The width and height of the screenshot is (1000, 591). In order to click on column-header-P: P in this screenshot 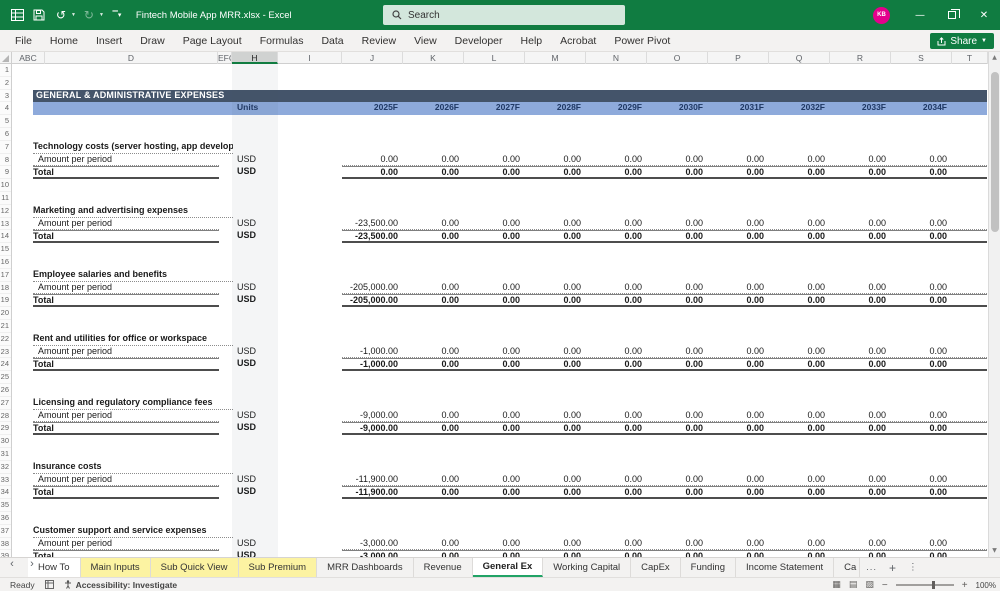, I will do `click(738, 58)`.